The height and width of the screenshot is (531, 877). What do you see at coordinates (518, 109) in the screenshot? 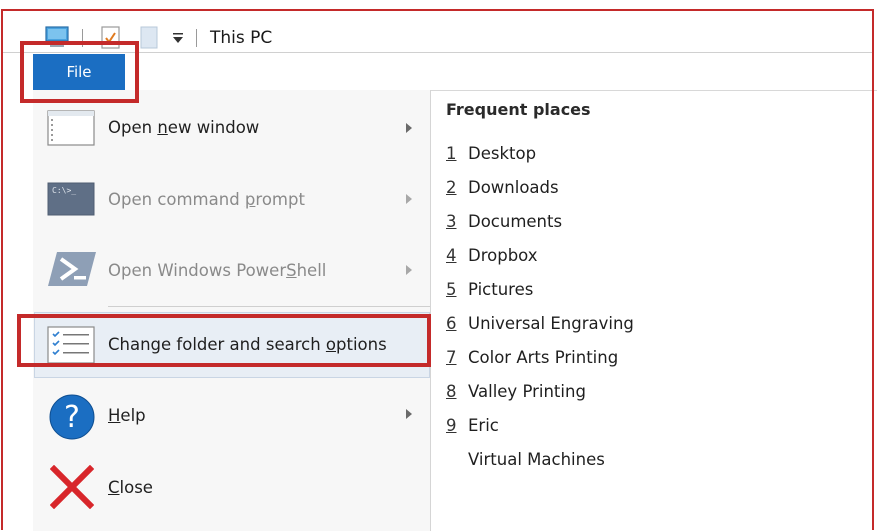
I see `frequent-places-header: Frequent places` at bounding box center [518, 109].